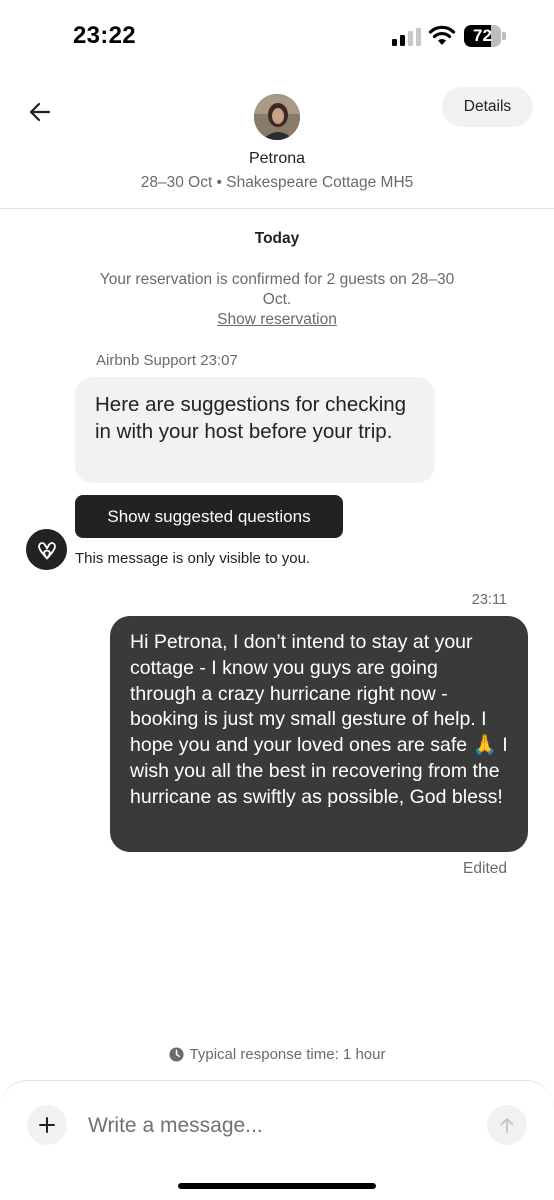  I want to click on header-divider, so click(277, 208).